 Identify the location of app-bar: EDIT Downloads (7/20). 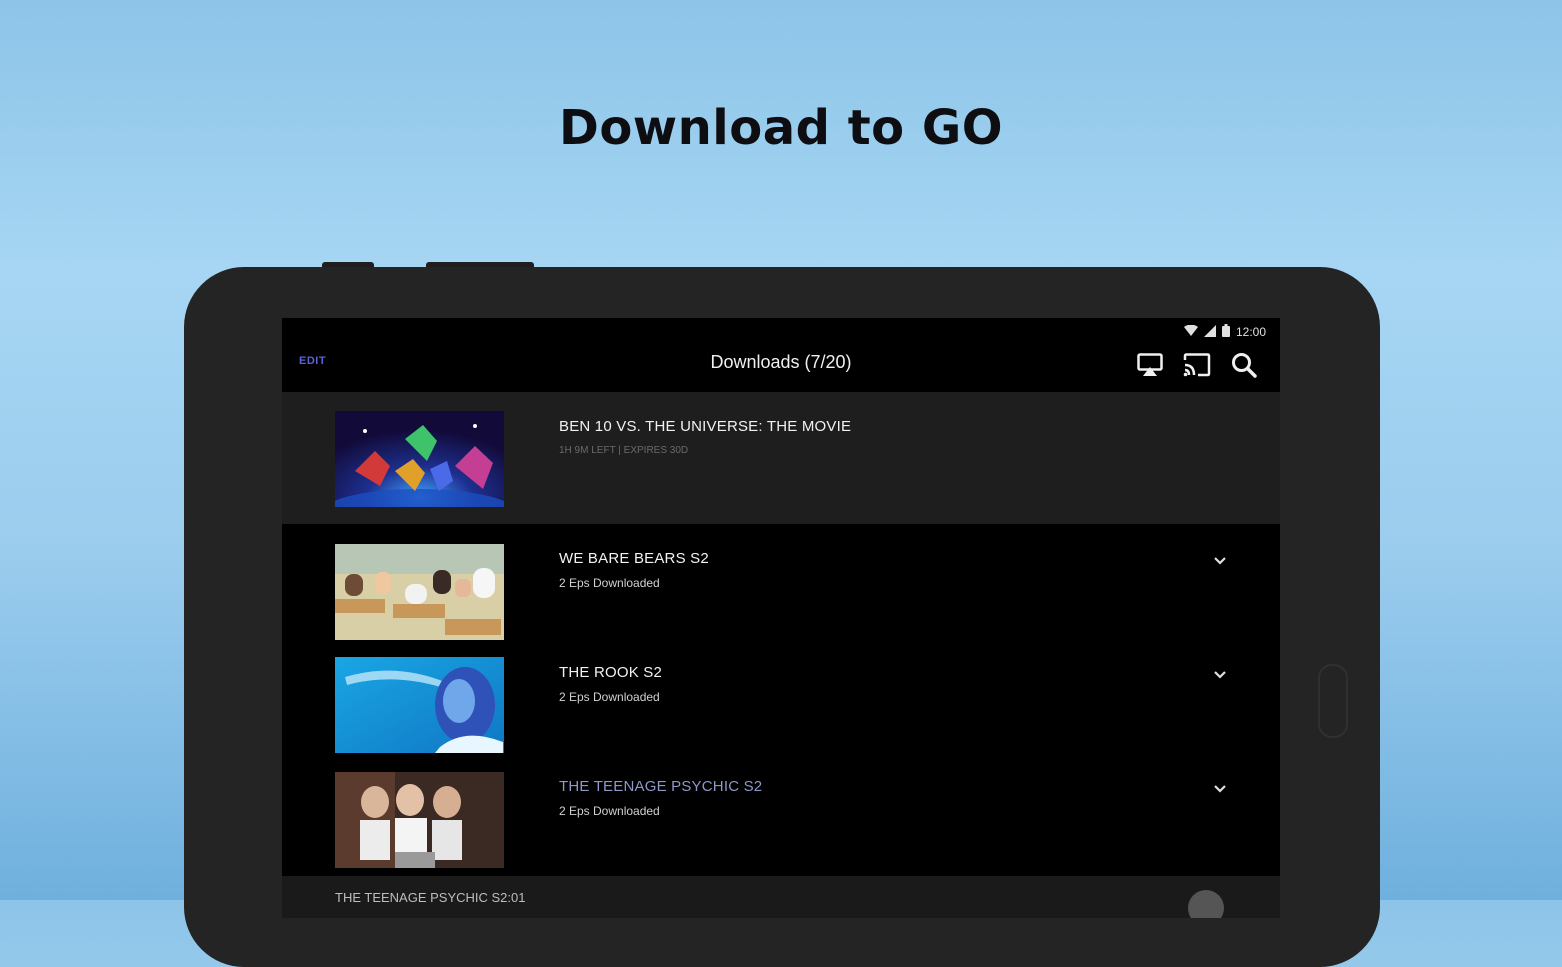
(781, 355).